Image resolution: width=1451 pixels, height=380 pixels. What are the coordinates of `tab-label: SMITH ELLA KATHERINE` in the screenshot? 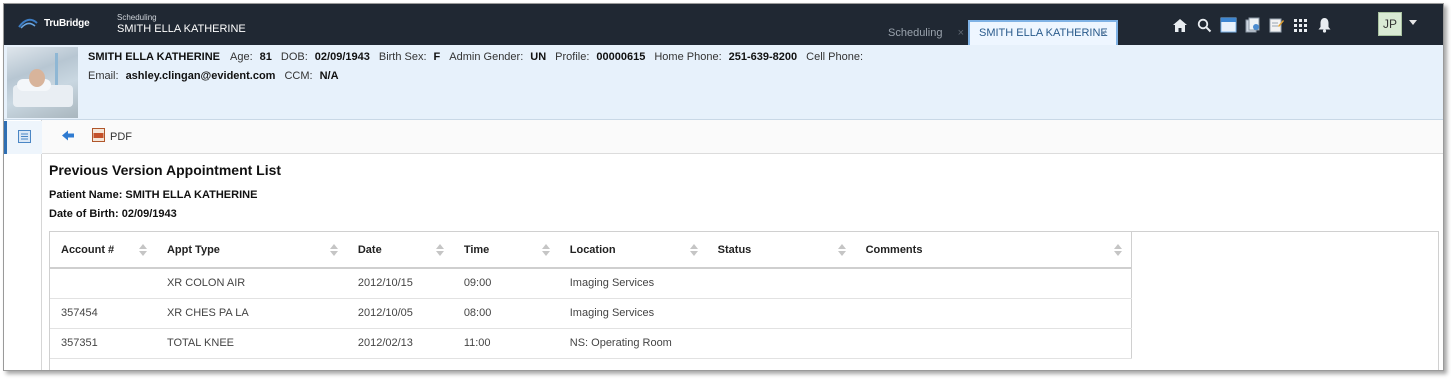 It's located at (1043, 33).